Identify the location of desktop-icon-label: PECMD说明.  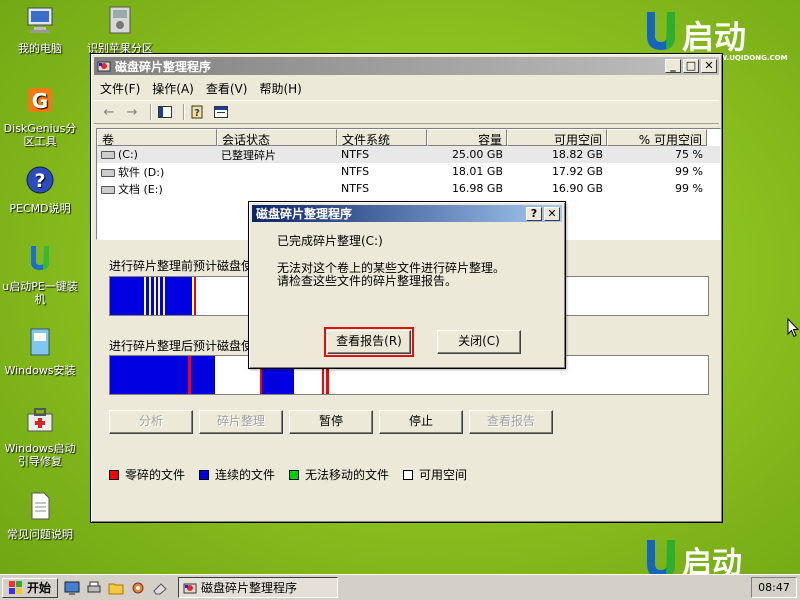
(40, 208).